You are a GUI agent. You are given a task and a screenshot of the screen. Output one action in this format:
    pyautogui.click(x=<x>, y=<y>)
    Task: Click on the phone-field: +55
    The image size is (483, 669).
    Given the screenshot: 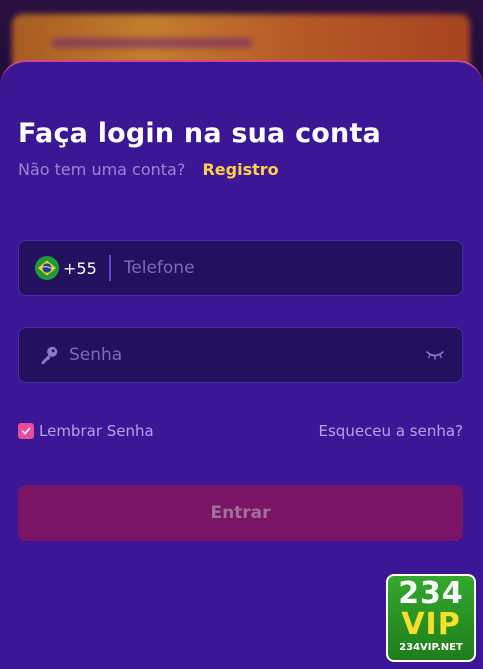 What is the action you would take?
    pyautogui.click(x=240, y=268)
    